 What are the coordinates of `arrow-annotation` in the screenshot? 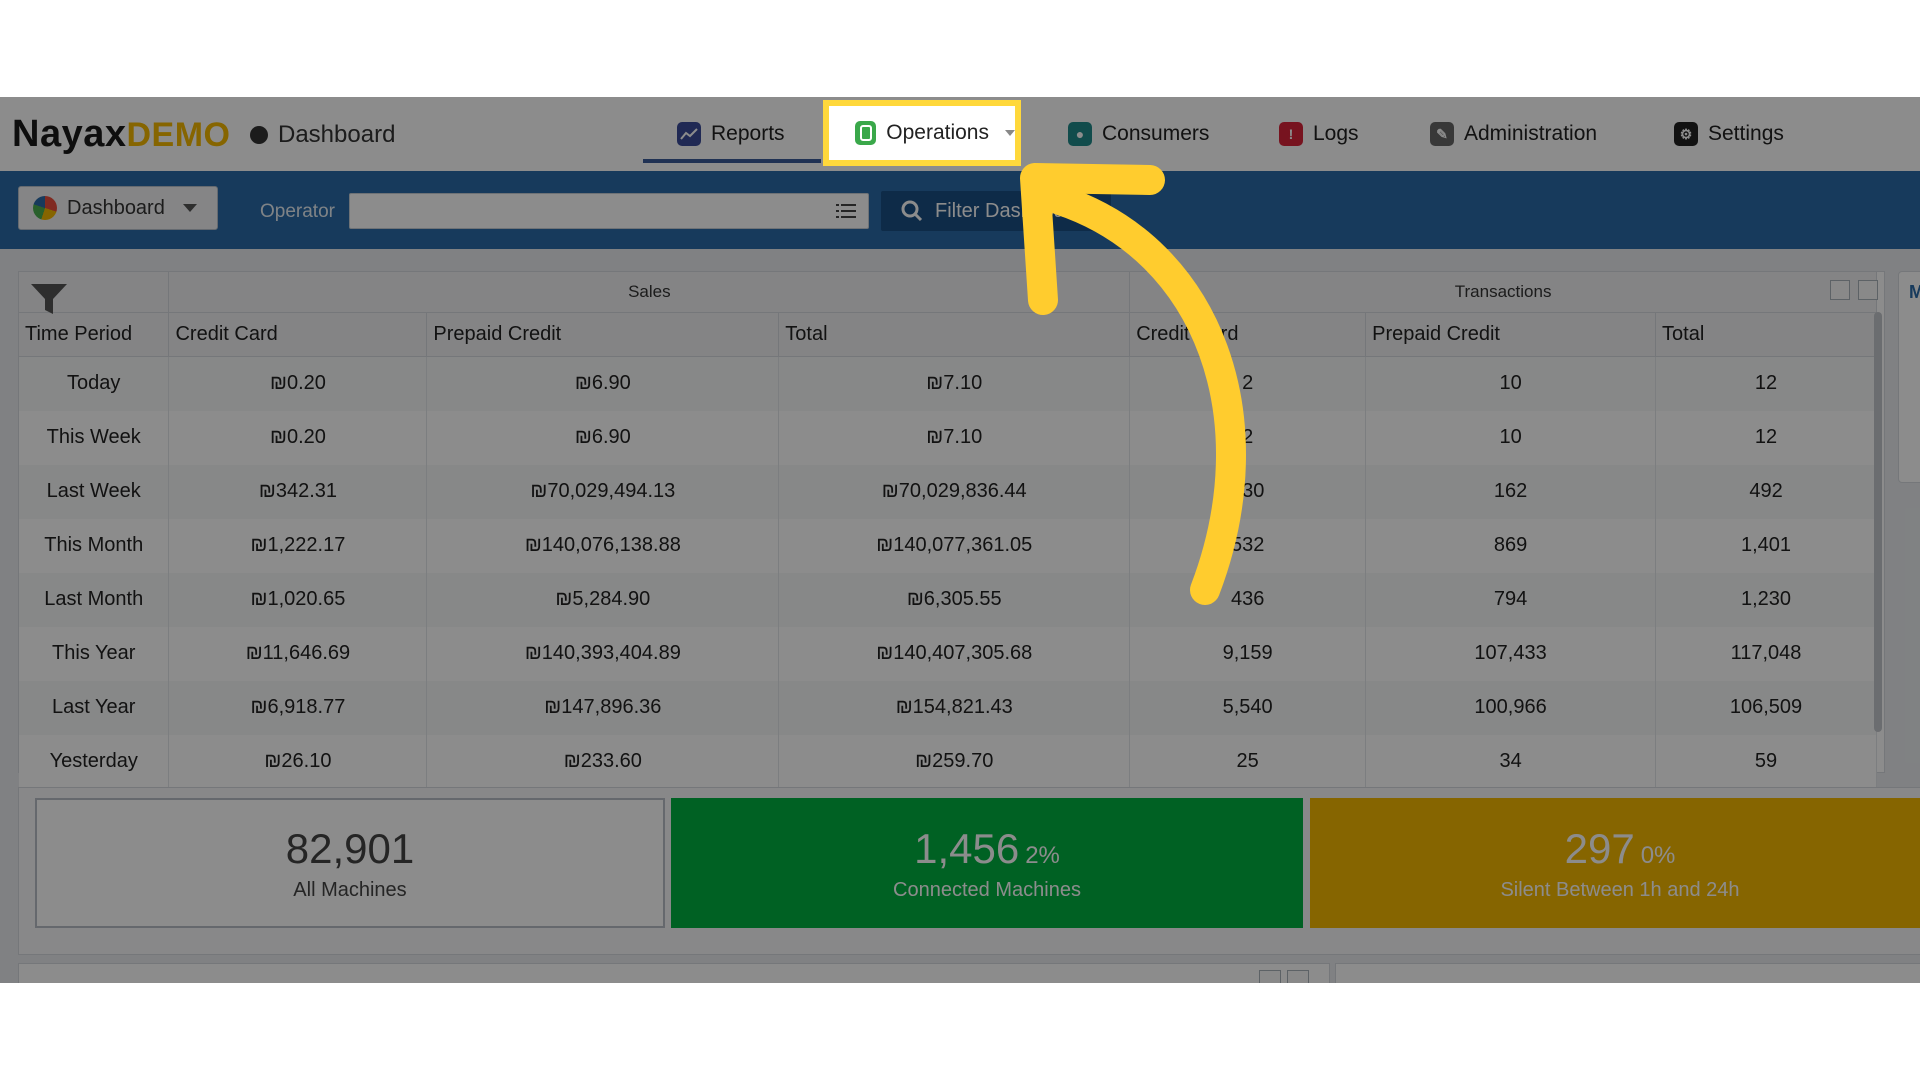 It's located at (1133, 384).